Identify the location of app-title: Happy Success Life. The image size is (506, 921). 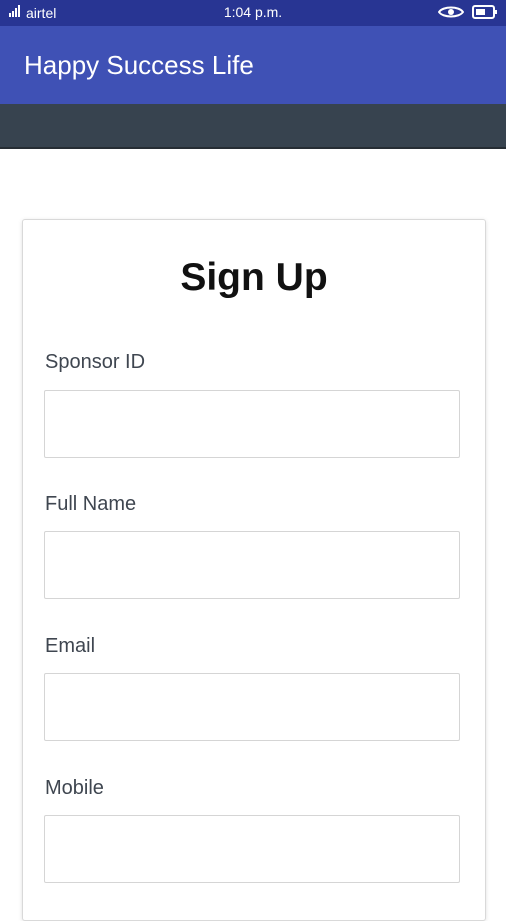
(139, 65).